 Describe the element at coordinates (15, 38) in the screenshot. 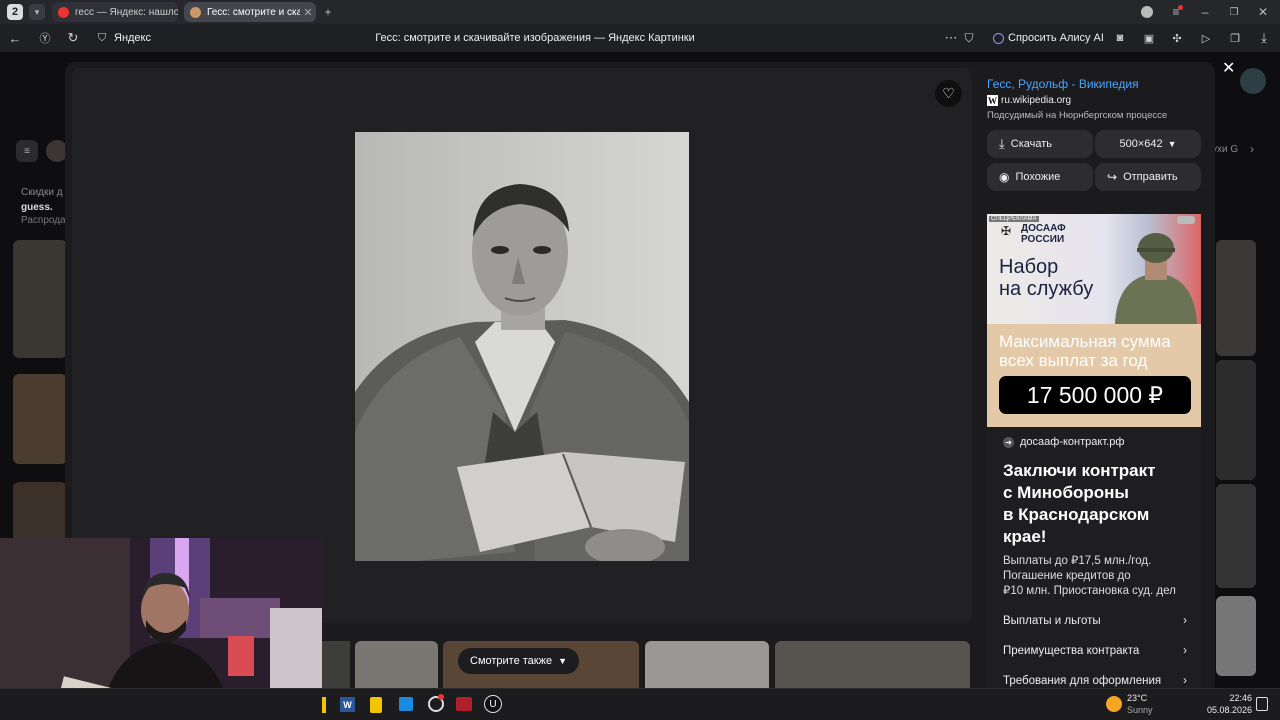

I see `back-icon: ←` at that location.